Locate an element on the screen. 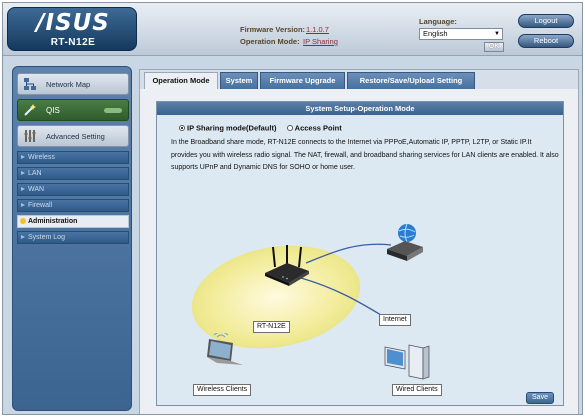  network-map-icon is located at coordinates (30, 84).